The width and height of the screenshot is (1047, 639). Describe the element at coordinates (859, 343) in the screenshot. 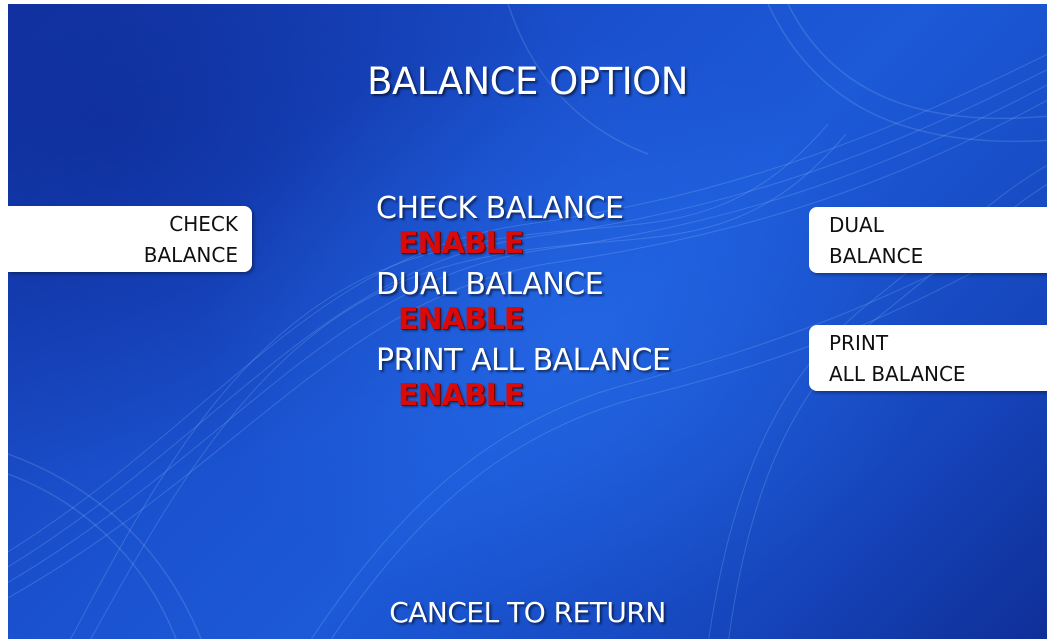

I see `button-label-line: PRINT` at that location.